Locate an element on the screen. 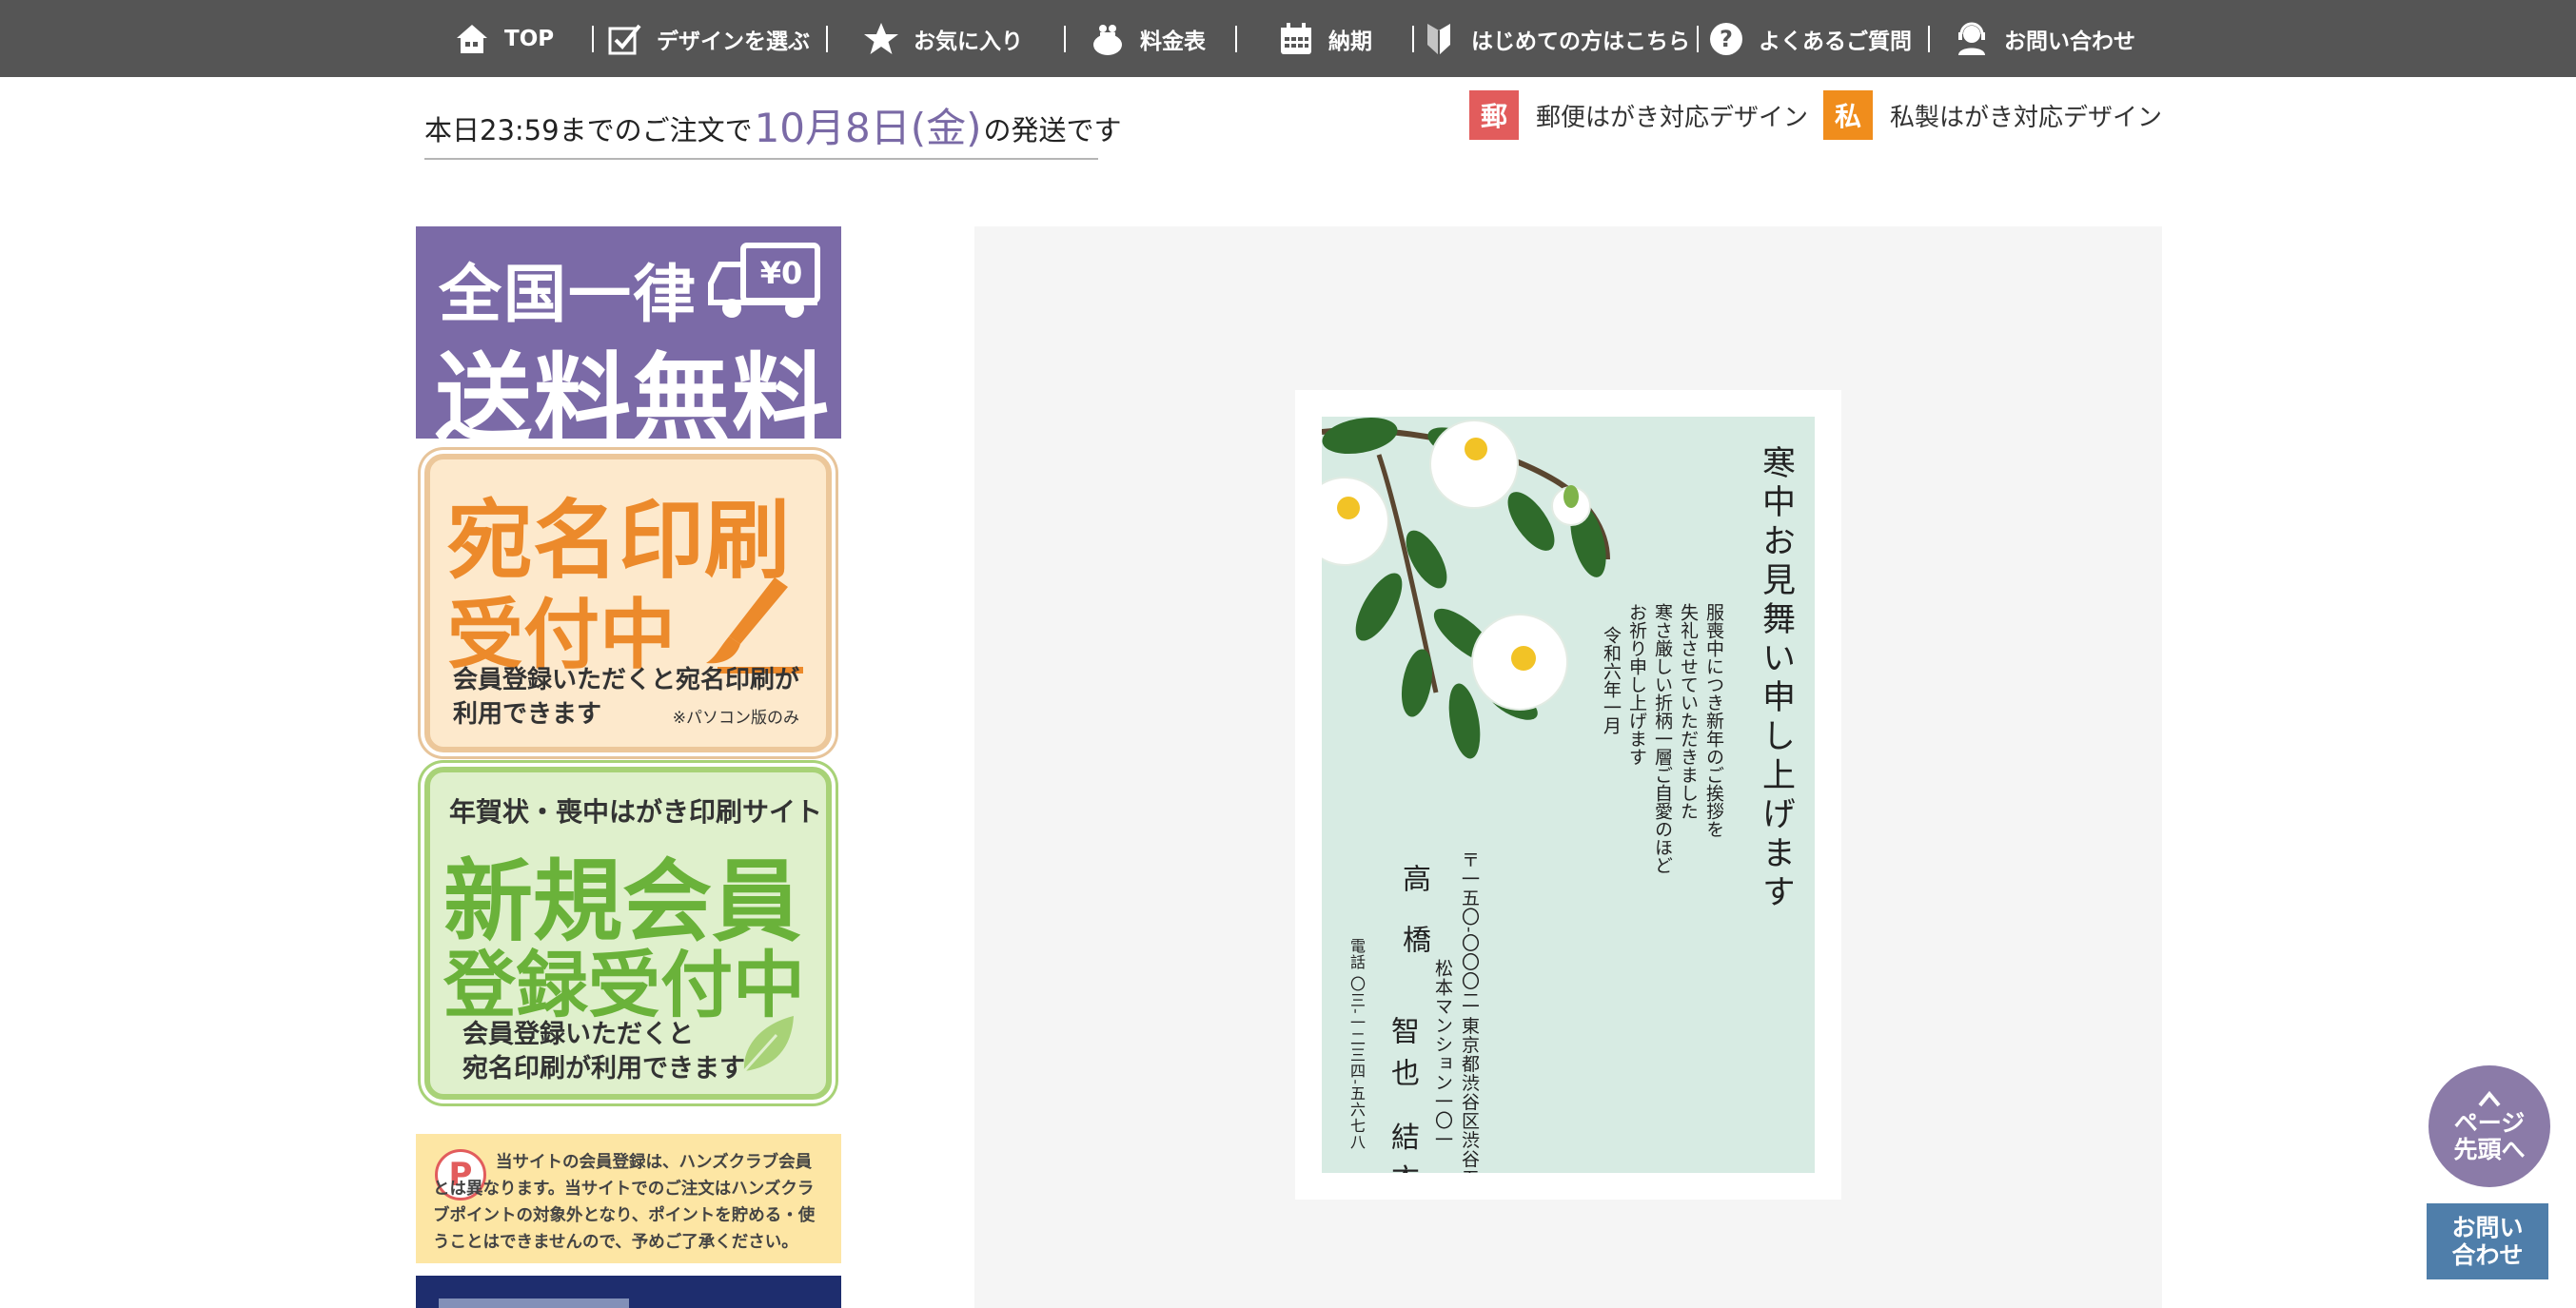 Image resolution: width=2576 pixels, height=1308 pixels. card-body-line: お祈り申し上げます is located at coordinates (1636, 684).